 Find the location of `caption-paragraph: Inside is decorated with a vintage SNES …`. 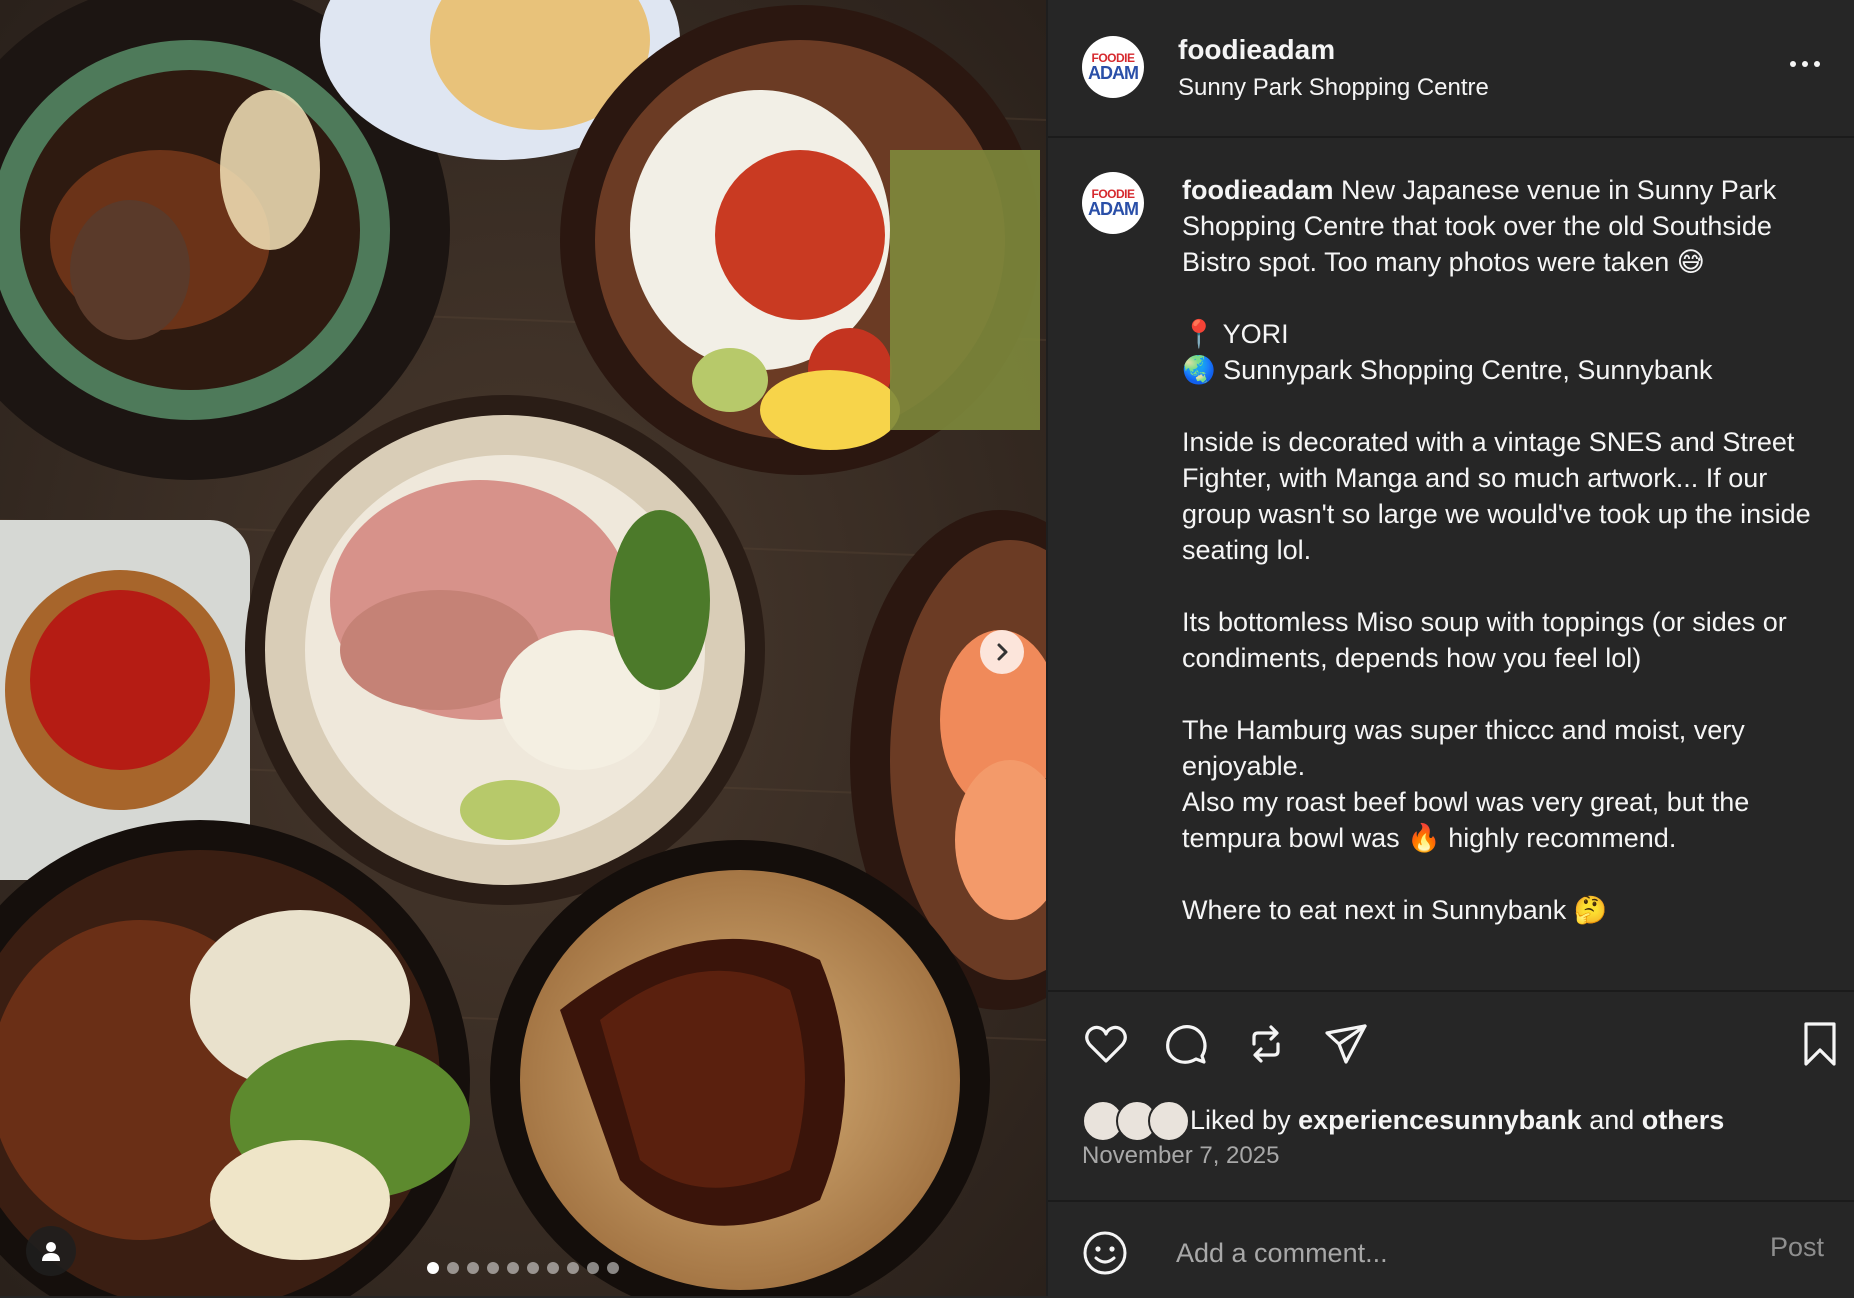

caption-paragraph: Inside is decorated with a vintage SNES … is located at coordinates (1496, 496).